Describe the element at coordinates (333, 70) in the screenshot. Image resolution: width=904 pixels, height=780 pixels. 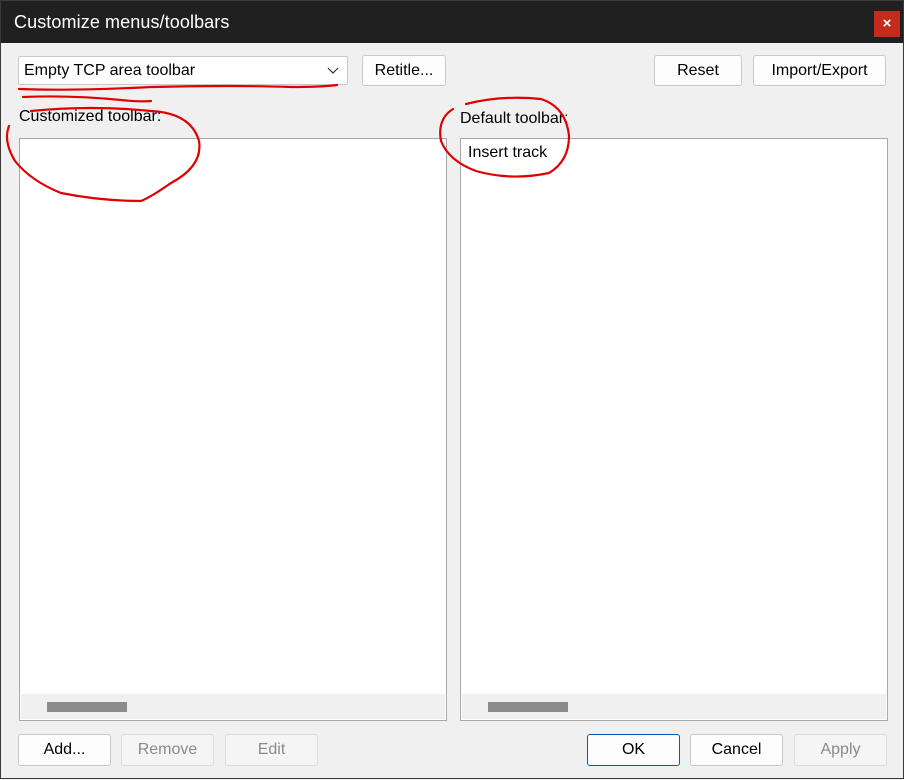
I see `chevron-down-icon` at that location.